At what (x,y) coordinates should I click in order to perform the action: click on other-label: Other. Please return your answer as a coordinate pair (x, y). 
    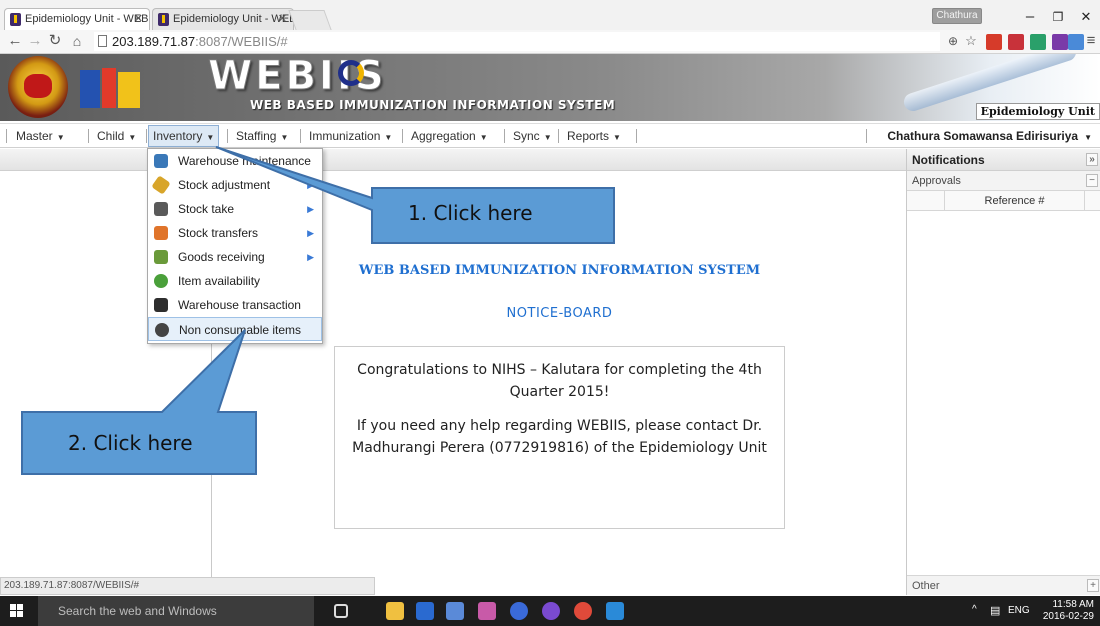
    Looking at the image, I should click on (926, 586).